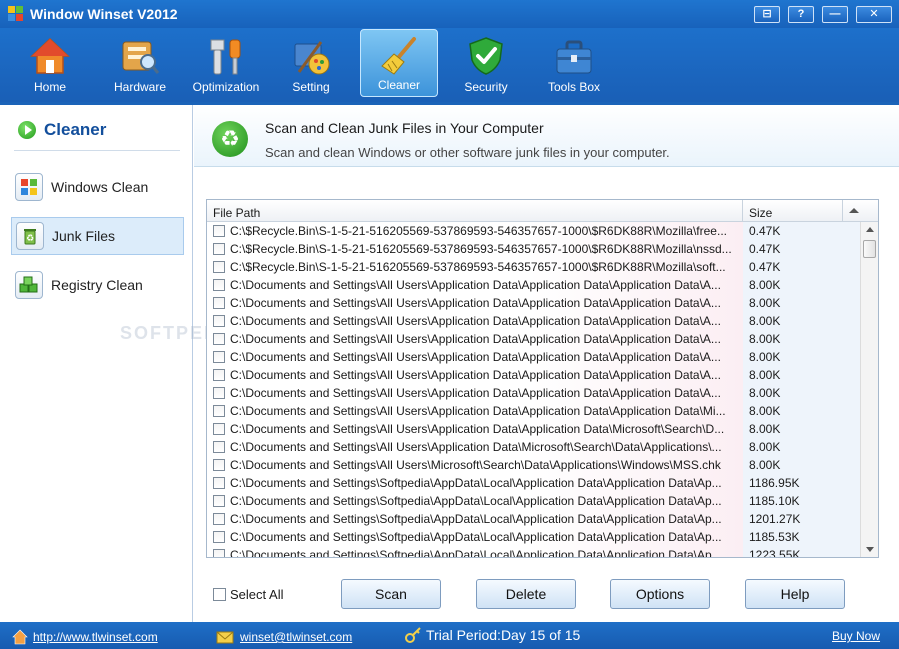 The height and width of the screenshot is (649, 899). Describe the element at coordinates (801, 14) in the screenshot. I see `help-window-button: ?` at that location.